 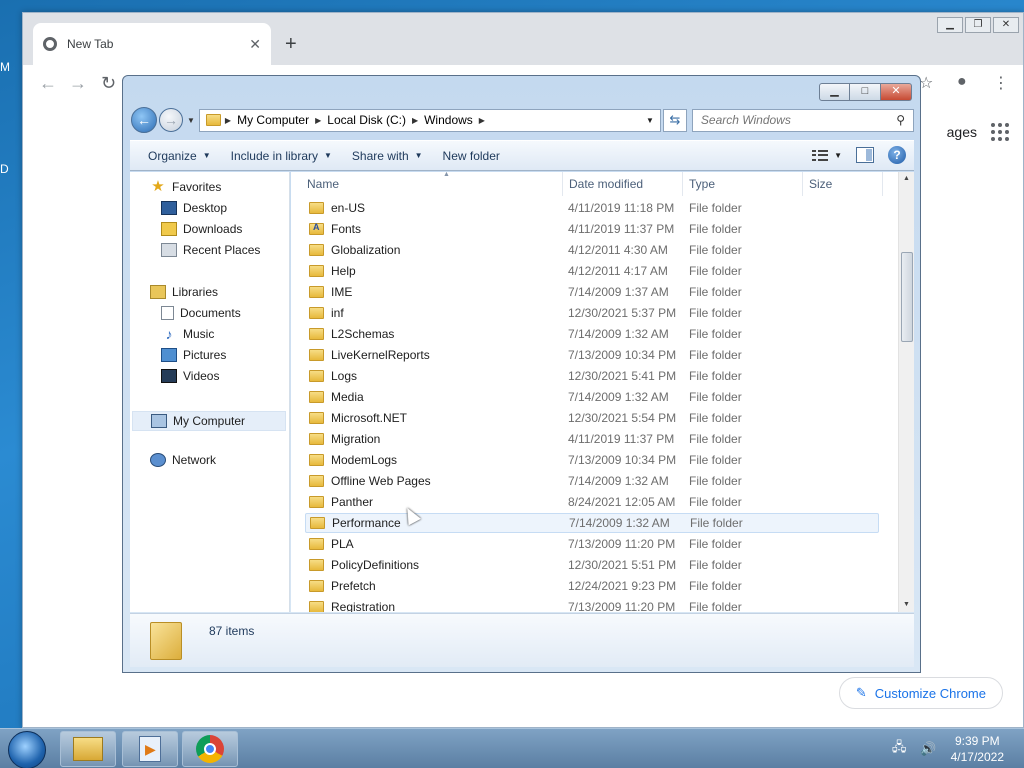 I want to click on start-button, so click(x=27, y=749).